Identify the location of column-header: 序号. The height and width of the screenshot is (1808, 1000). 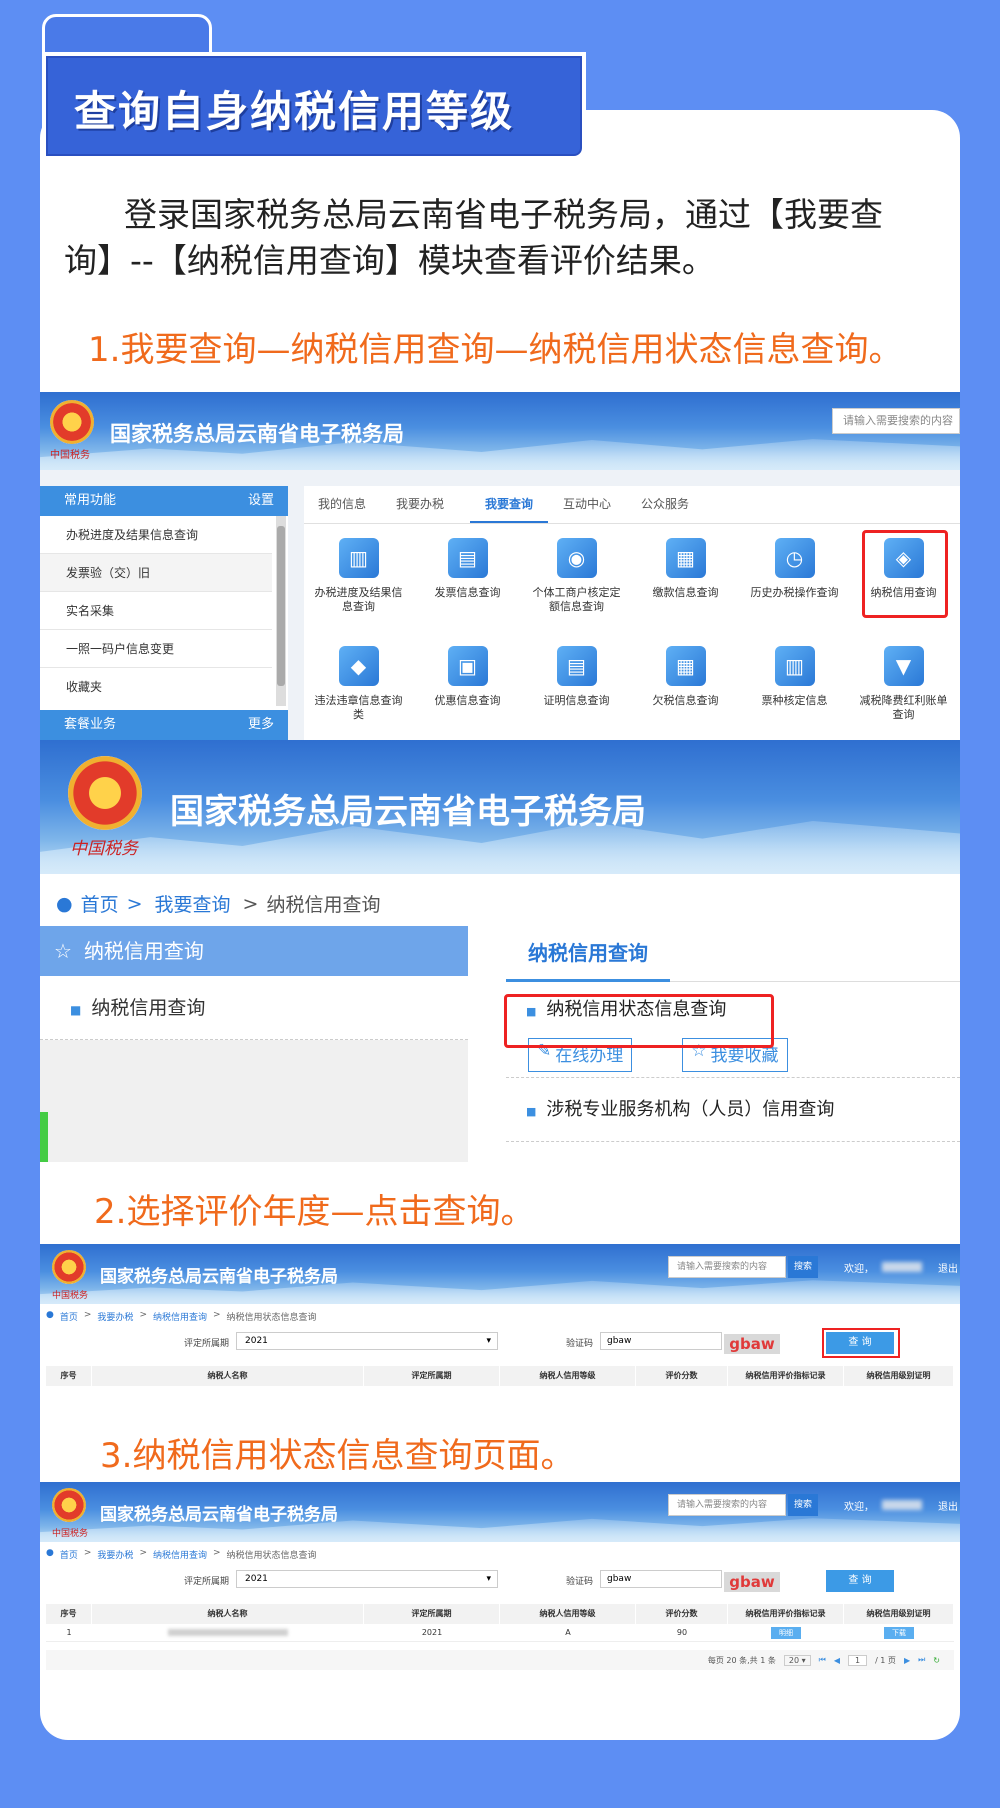
(69, 1614).